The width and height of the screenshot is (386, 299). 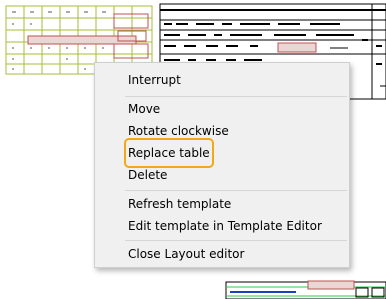 I want to click on menu-item-label: Move, so click(x=144, y=109).